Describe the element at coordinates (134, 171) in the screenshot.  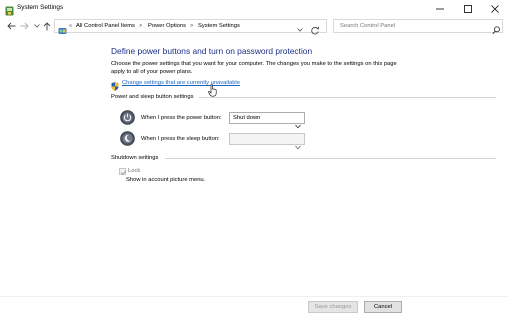
I see `lock-checkbox-label: Lock` at that location.